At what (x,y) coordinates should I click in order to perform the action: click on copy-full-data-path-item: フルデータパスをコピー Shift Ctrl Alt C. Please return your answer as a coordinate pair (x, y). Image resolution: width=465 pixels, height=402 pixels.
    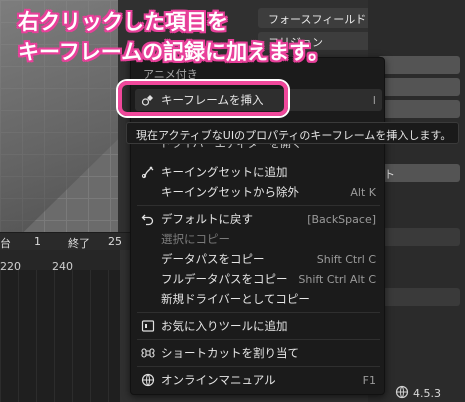
    Looking at the image, I should click on (258, 279).